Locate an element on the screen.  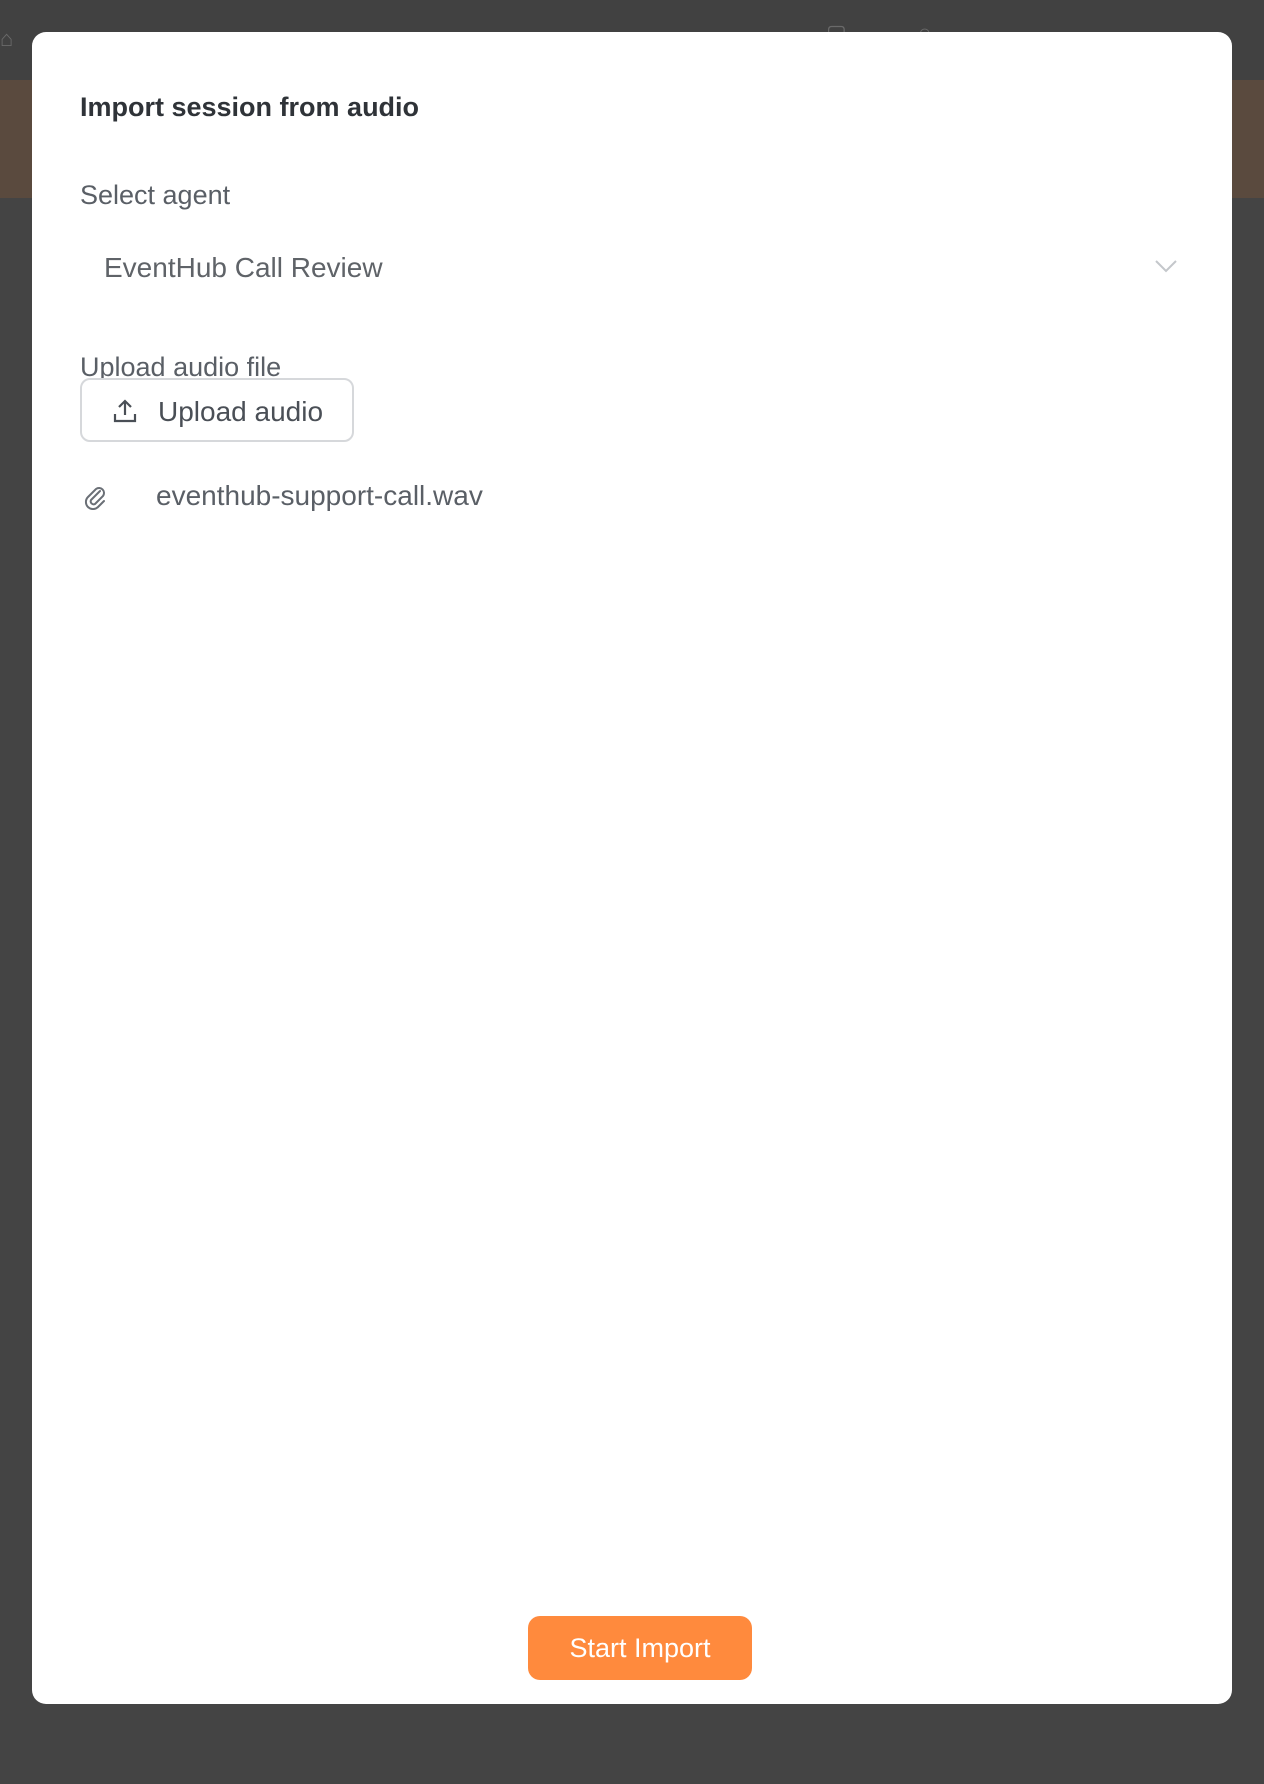
paperclip-icon is located at coordinates (94, 498).